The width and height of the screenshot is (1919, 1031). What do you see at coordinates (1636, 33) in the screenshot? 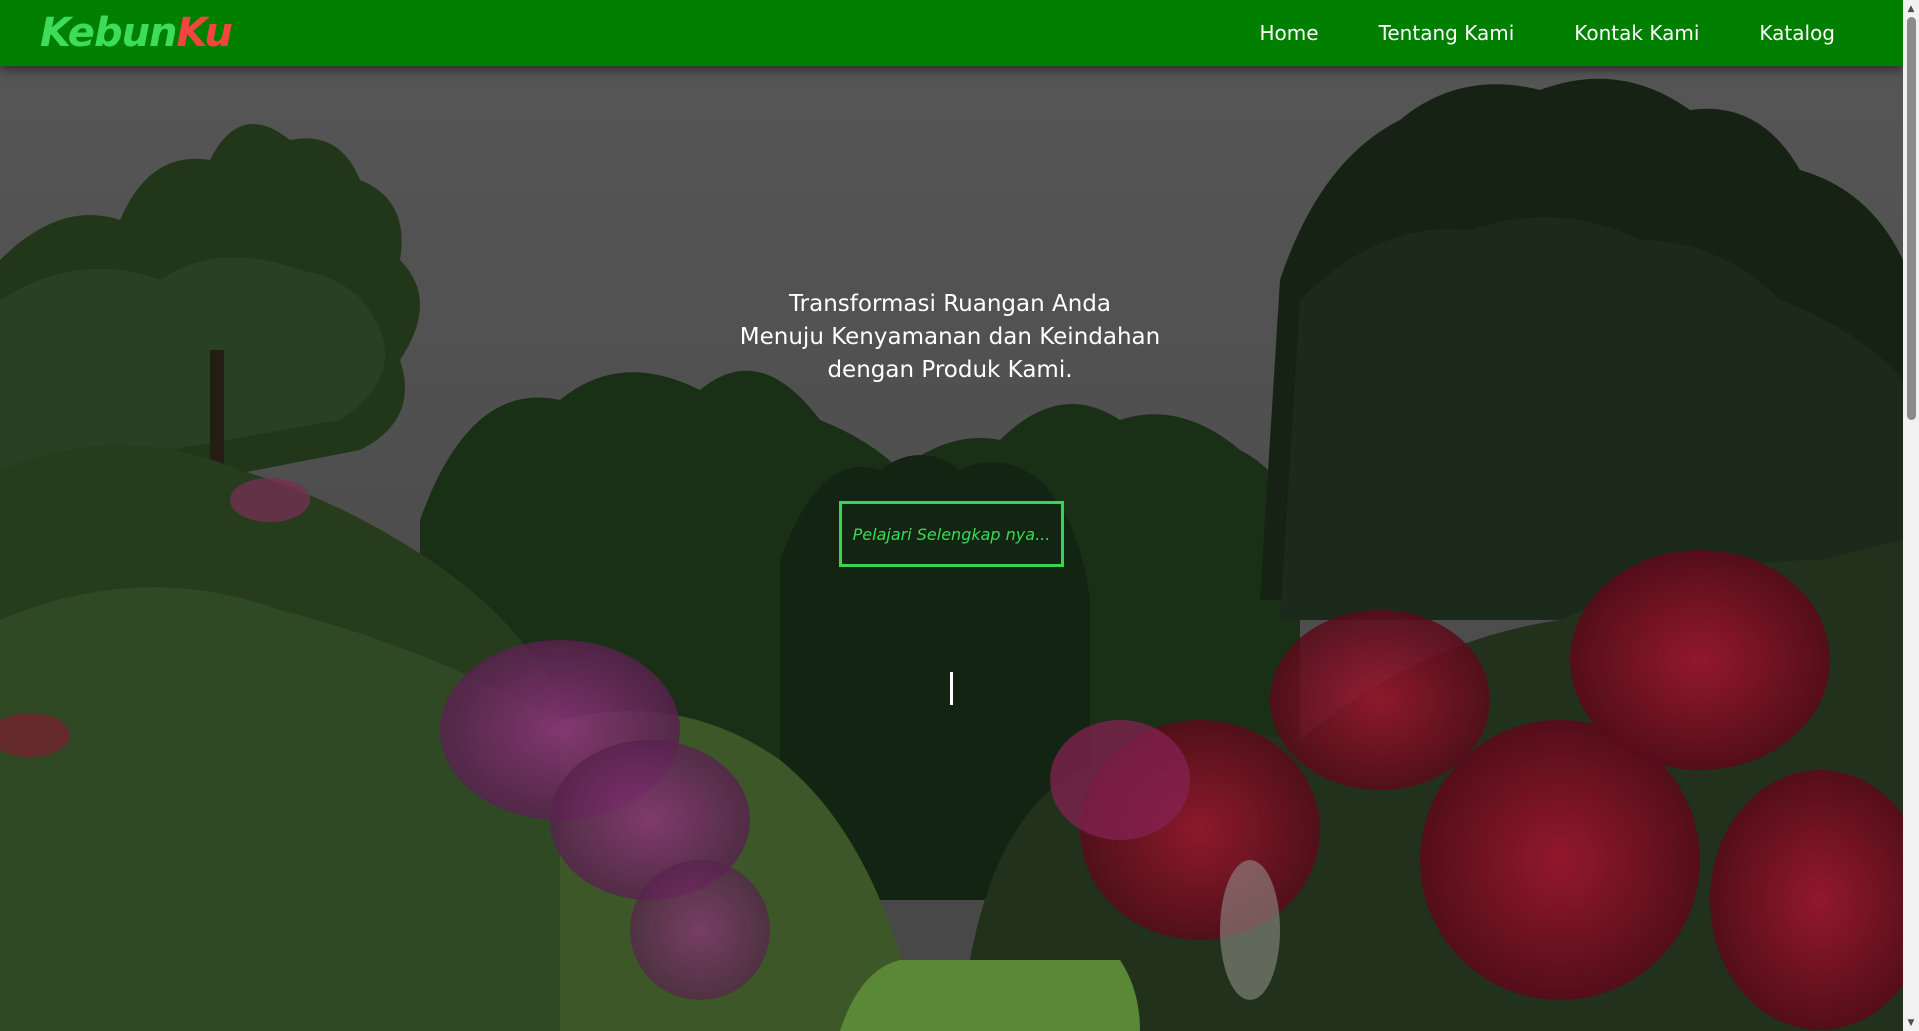
I see `nav-link-kontak-kami: Kontak Kami` at bounding box center [1636, 33].